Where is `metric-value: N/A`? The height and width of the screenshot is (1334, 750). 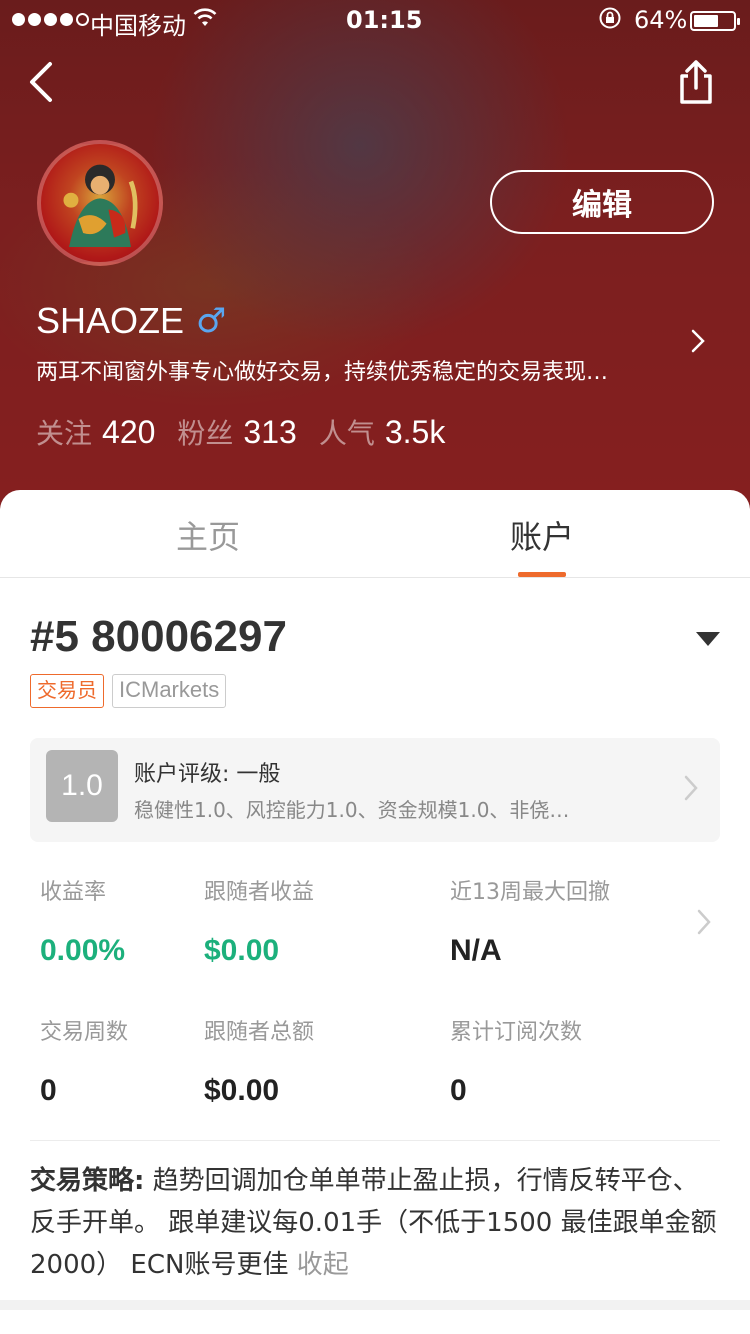 metric-value: N/A is located at coordinates (476, 950).